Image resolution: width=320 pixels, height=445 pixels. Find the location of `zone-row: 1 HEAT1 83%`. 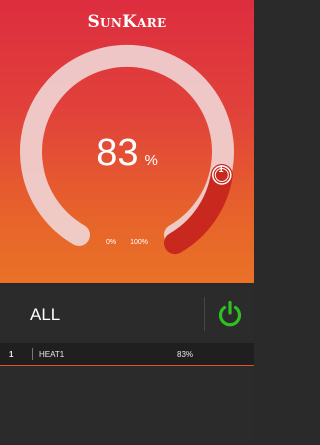

zone-row: 1 HEAT1 83% is located at coordinates (127, 354).